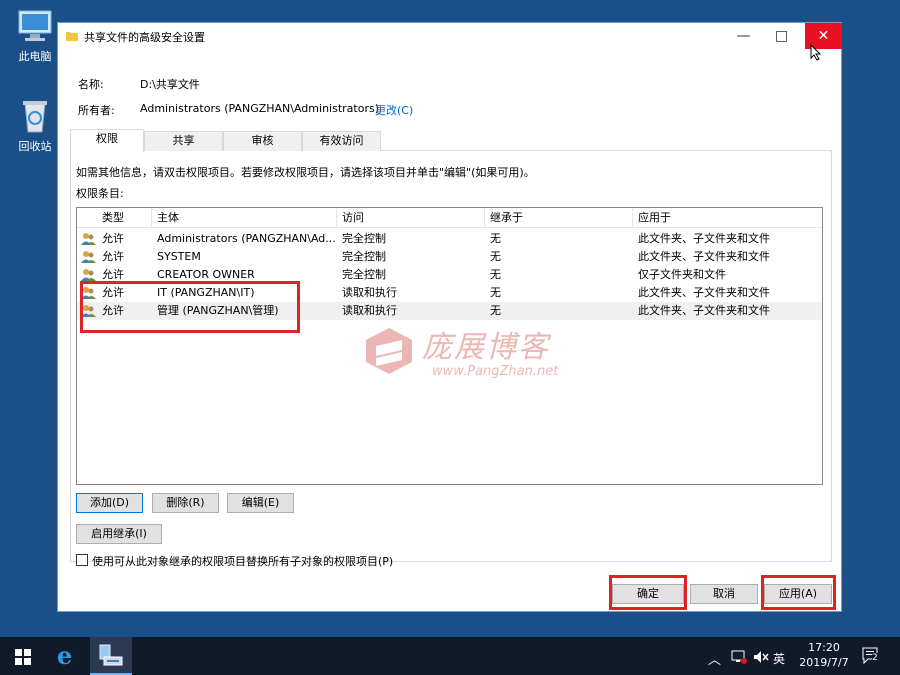 The height and width of the screenshot is (675, 900). Describe the element at coordinates (91, 84) in the screenshot. I see `name-label: 名称:` at that location.